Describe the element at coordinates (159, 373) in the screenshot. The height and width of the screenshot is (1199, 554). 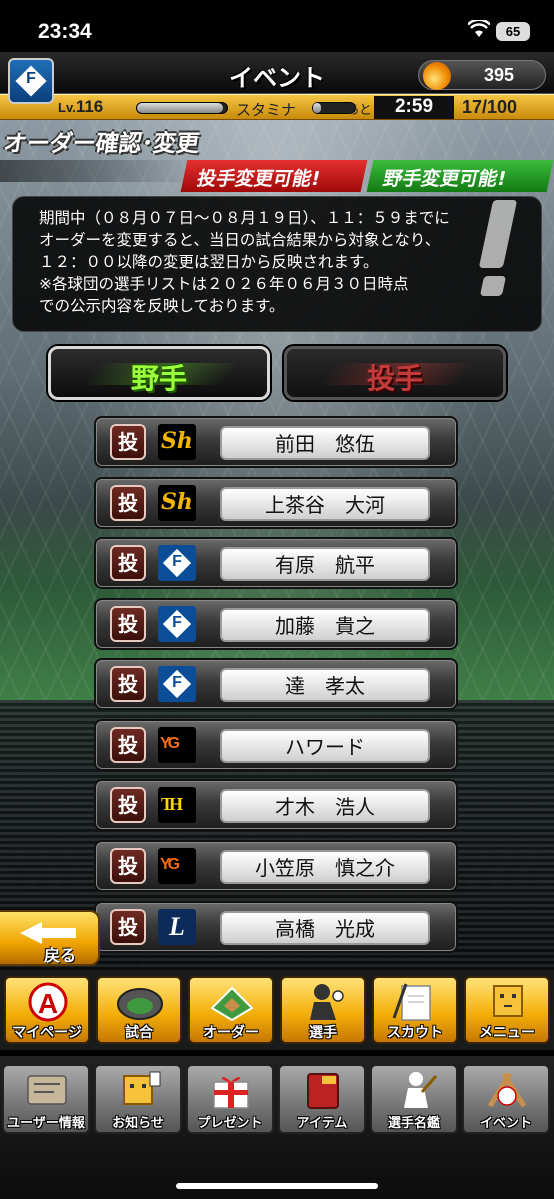
I see `tab-fielder: 野手` at that location.